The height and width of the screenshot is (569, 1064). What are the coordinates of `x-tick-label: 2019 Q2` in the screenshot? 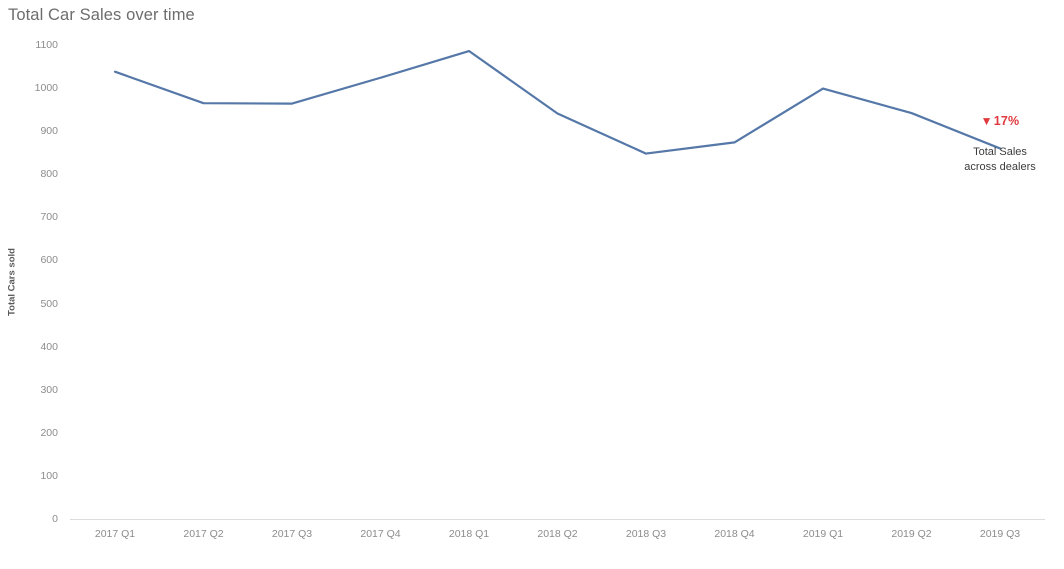 It's located at (911, 534).